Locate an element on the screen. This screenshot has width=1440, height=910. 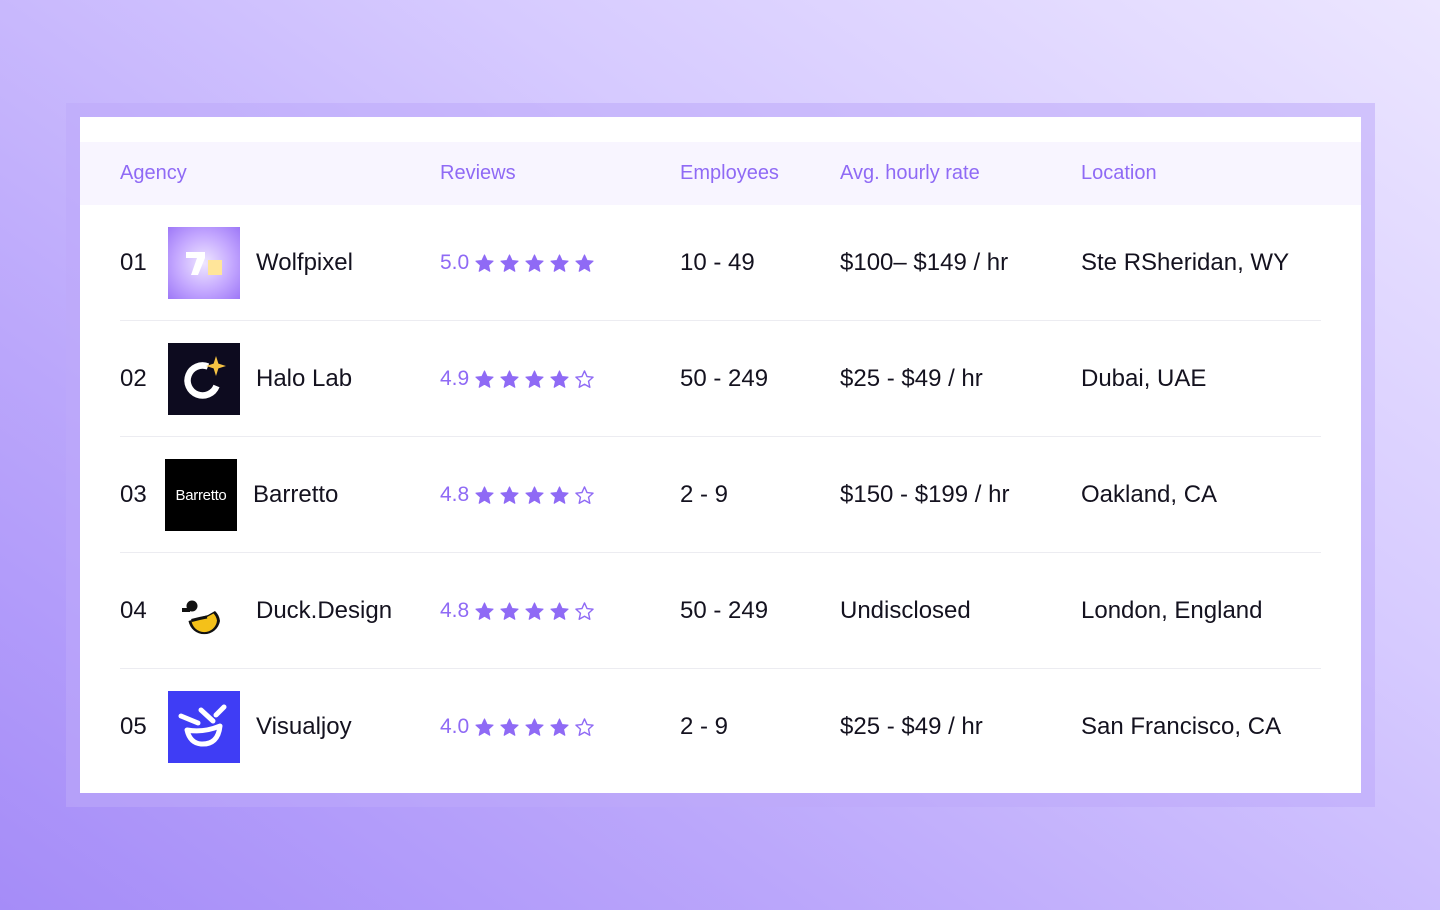
employees-value: 10 - 49 is located at coordinates (717, 262).